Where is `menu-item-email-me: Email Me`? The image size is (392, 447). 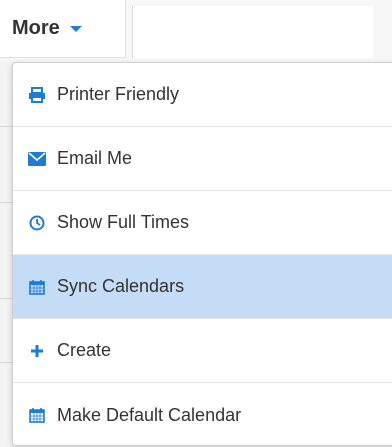 menu-item-email-me: Email Me is located at coordinates (202, 159).